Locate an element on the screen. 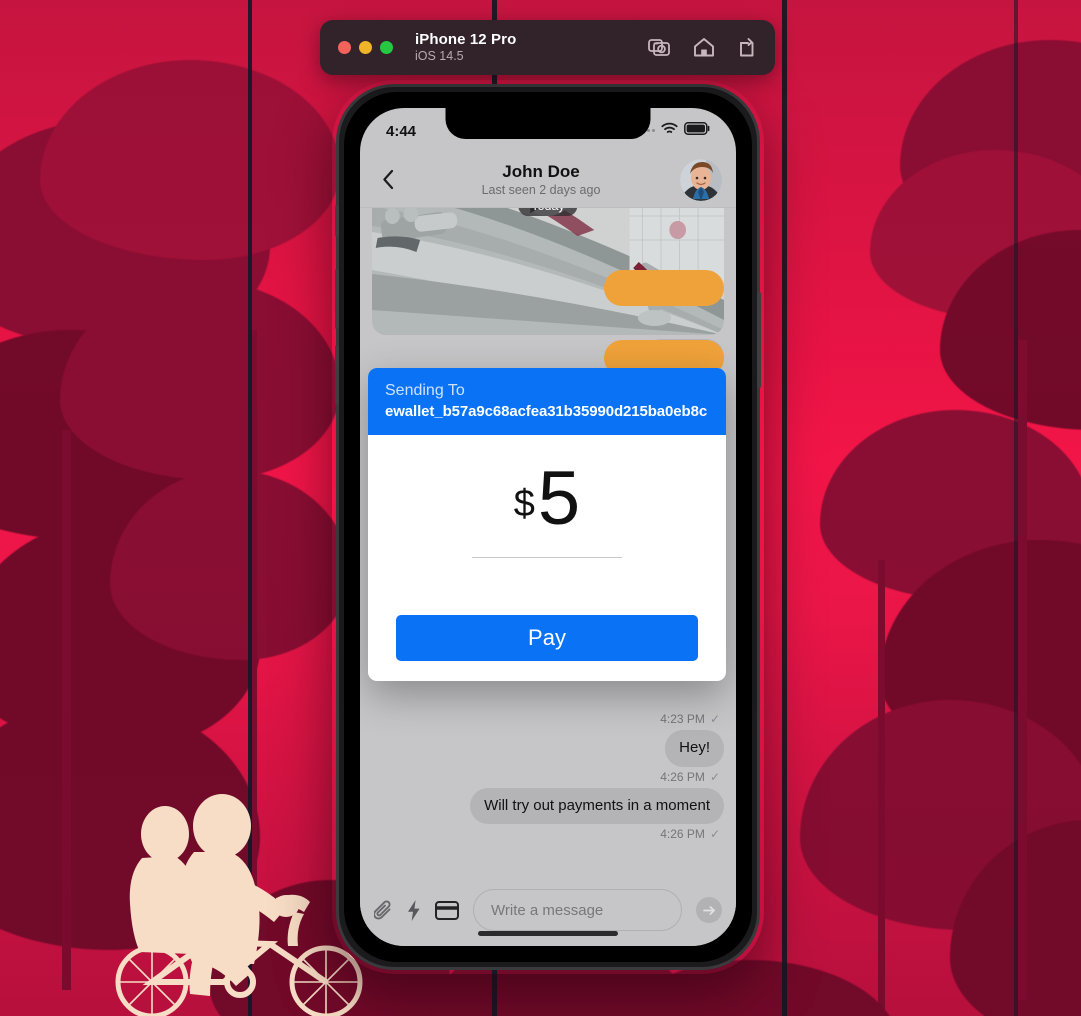  pay-button: Pay is located at coordinates (547, 638).